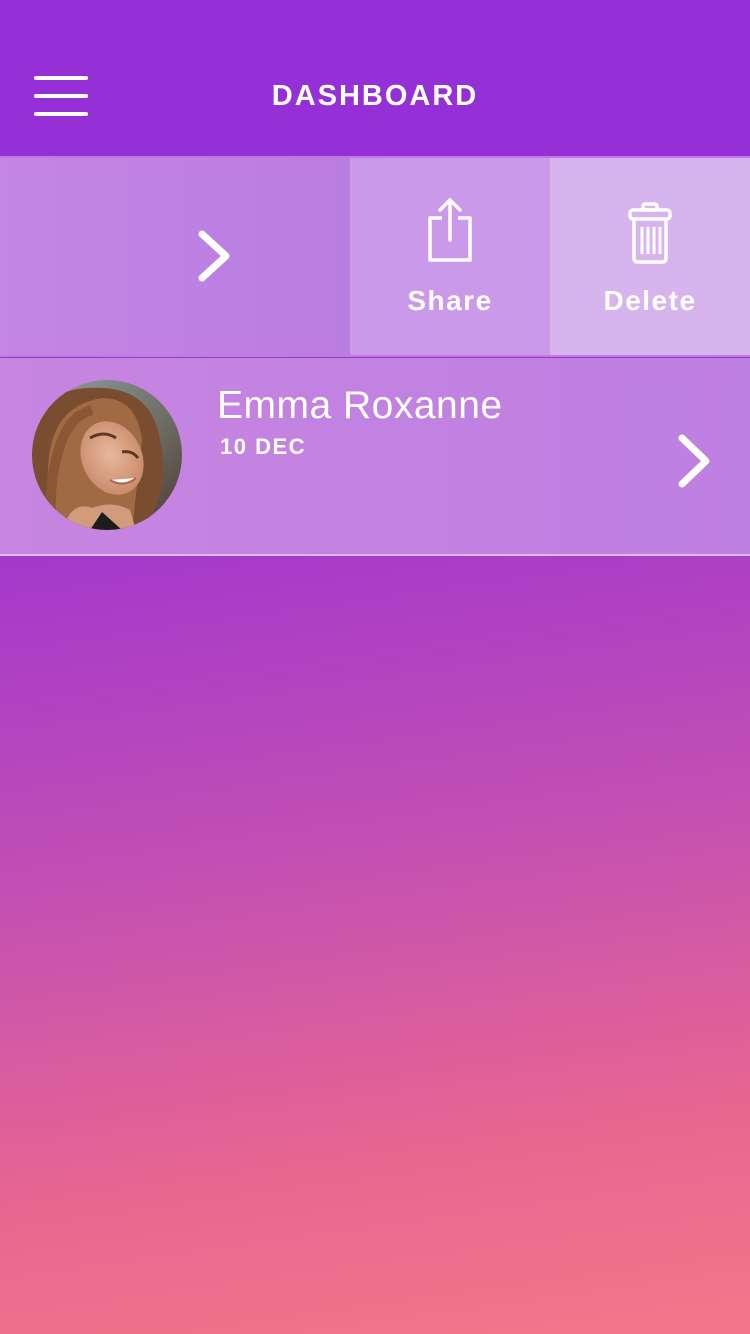 The image size is (750, 1334). Describe the element at coordinates (375, 96) in the screenshot. I see `page-title: DASHBOARD` at that location.